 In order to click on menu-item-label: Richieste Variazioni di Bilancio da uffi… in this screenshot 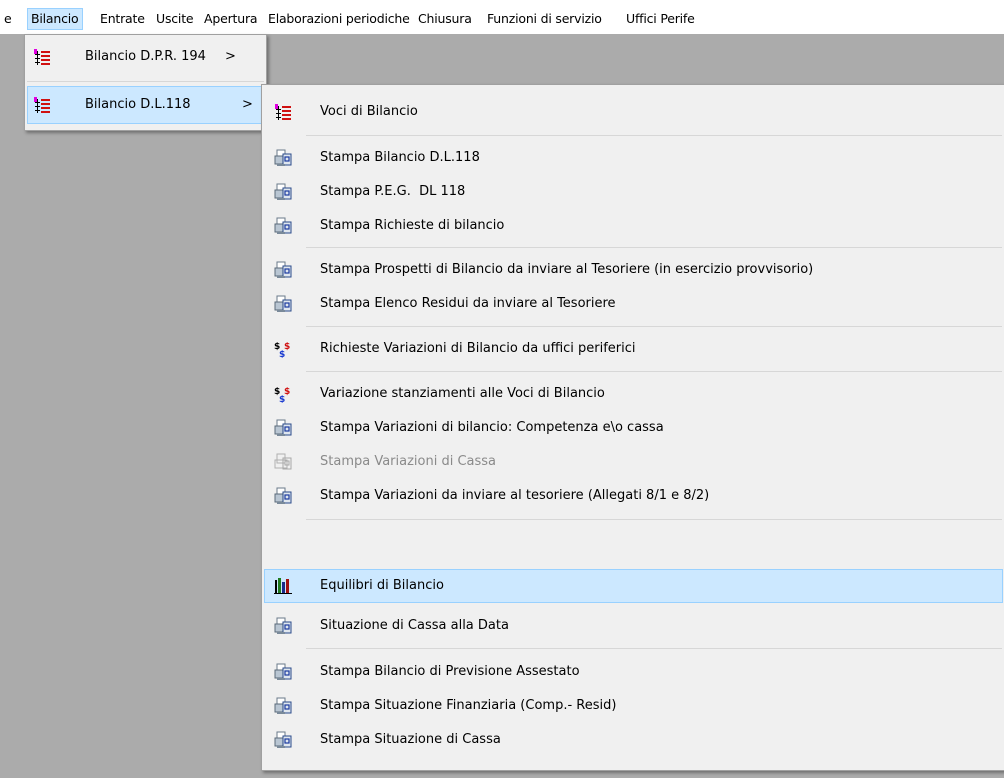, I will do `click(478, 348)`.